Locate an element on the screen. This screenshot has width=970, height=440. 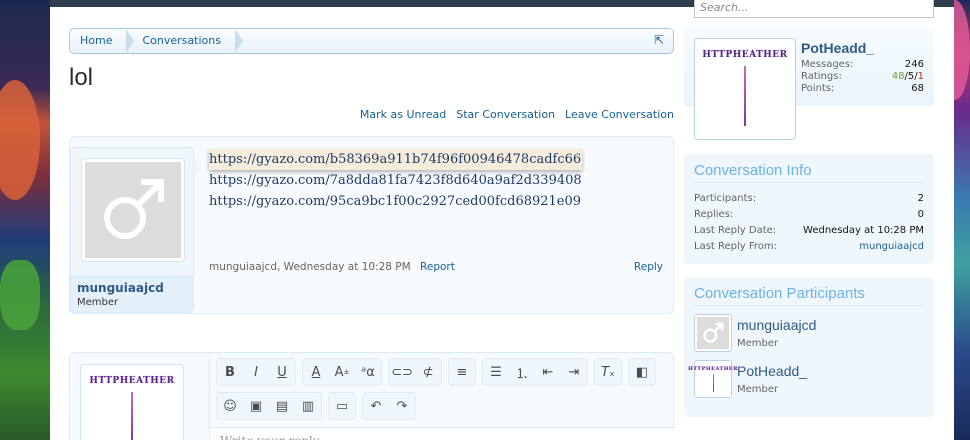
image-icon: ▣ is located at coordinates (256, 406).